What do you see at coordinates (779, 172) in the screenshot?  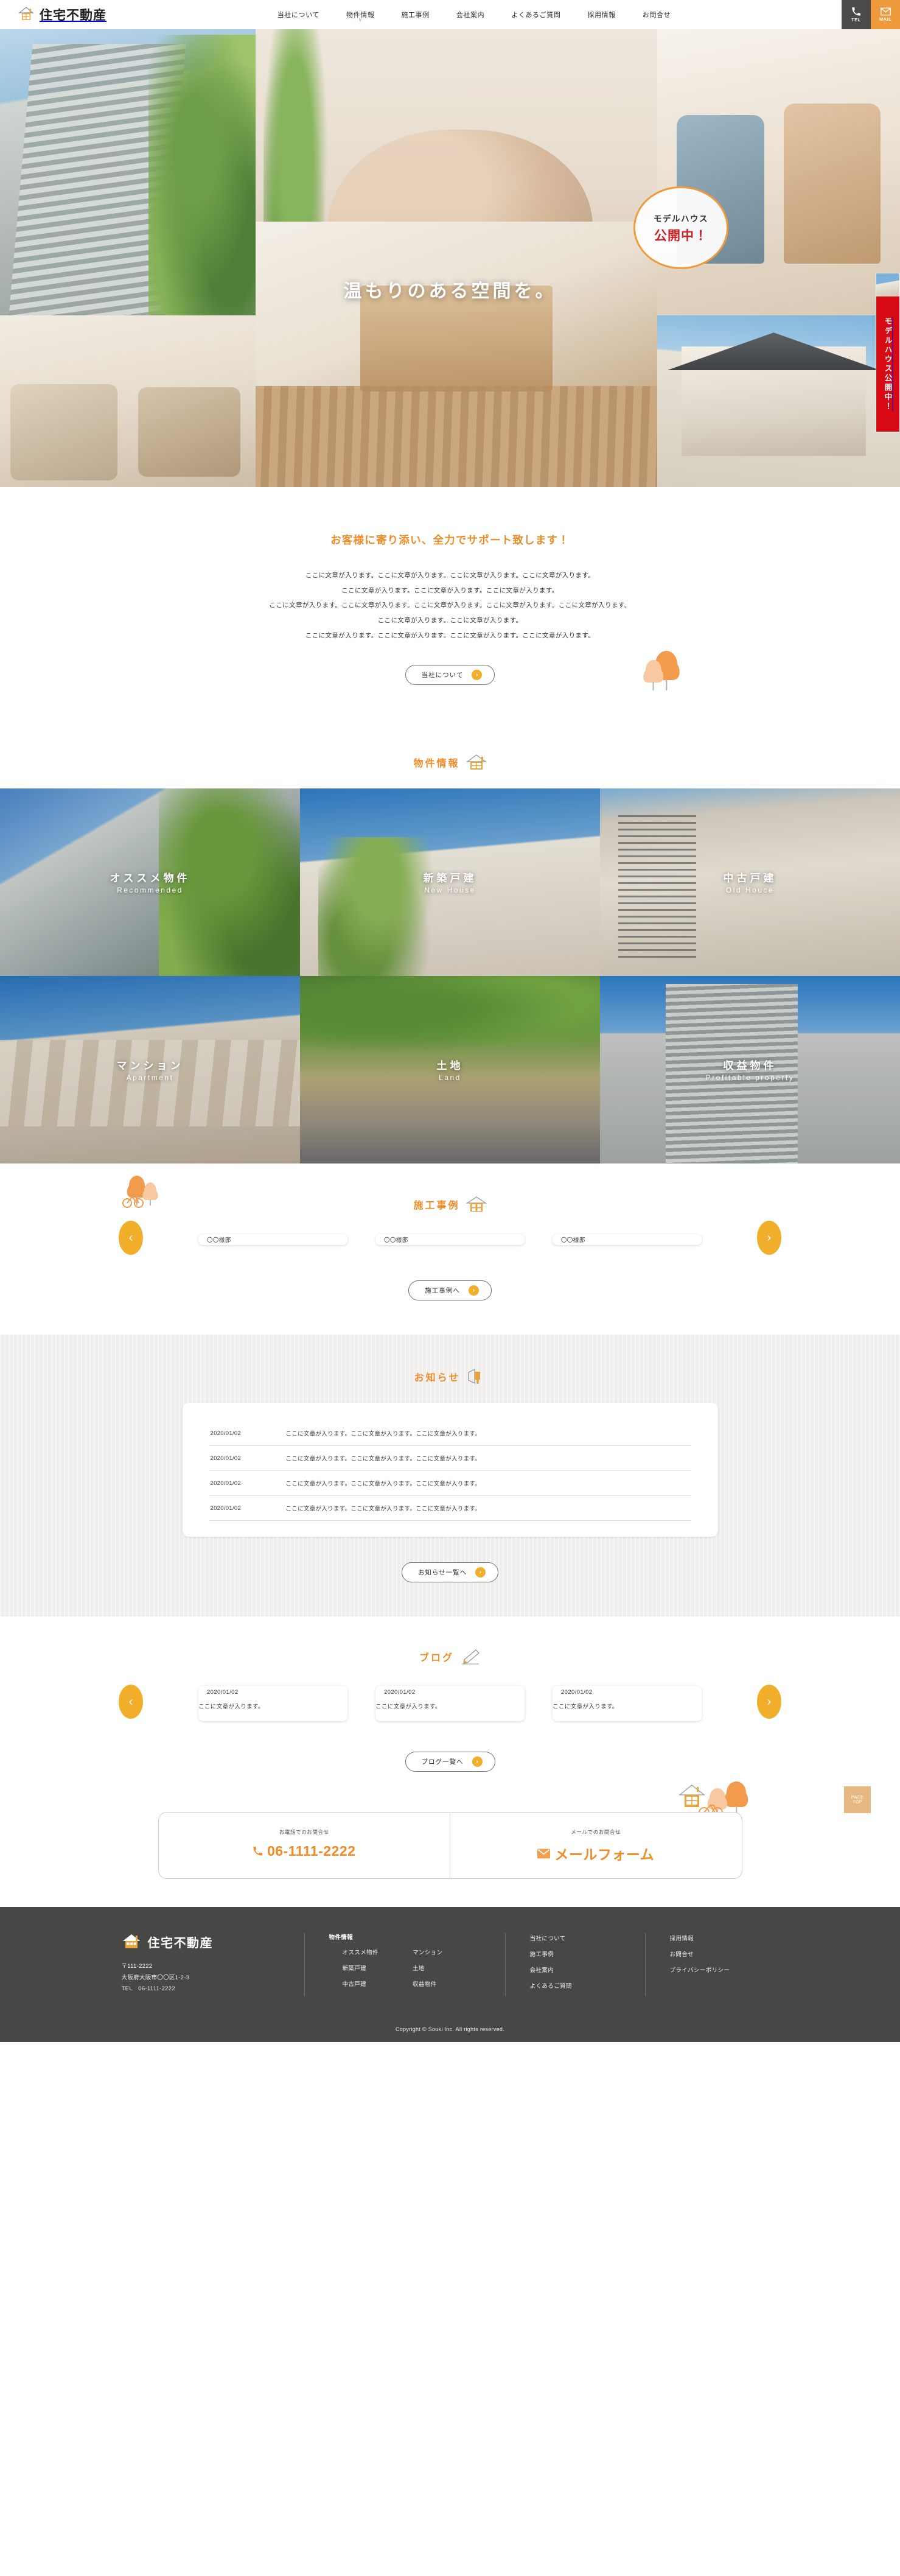 I see `hero-photo-reading` at bounding box center [779, 172].